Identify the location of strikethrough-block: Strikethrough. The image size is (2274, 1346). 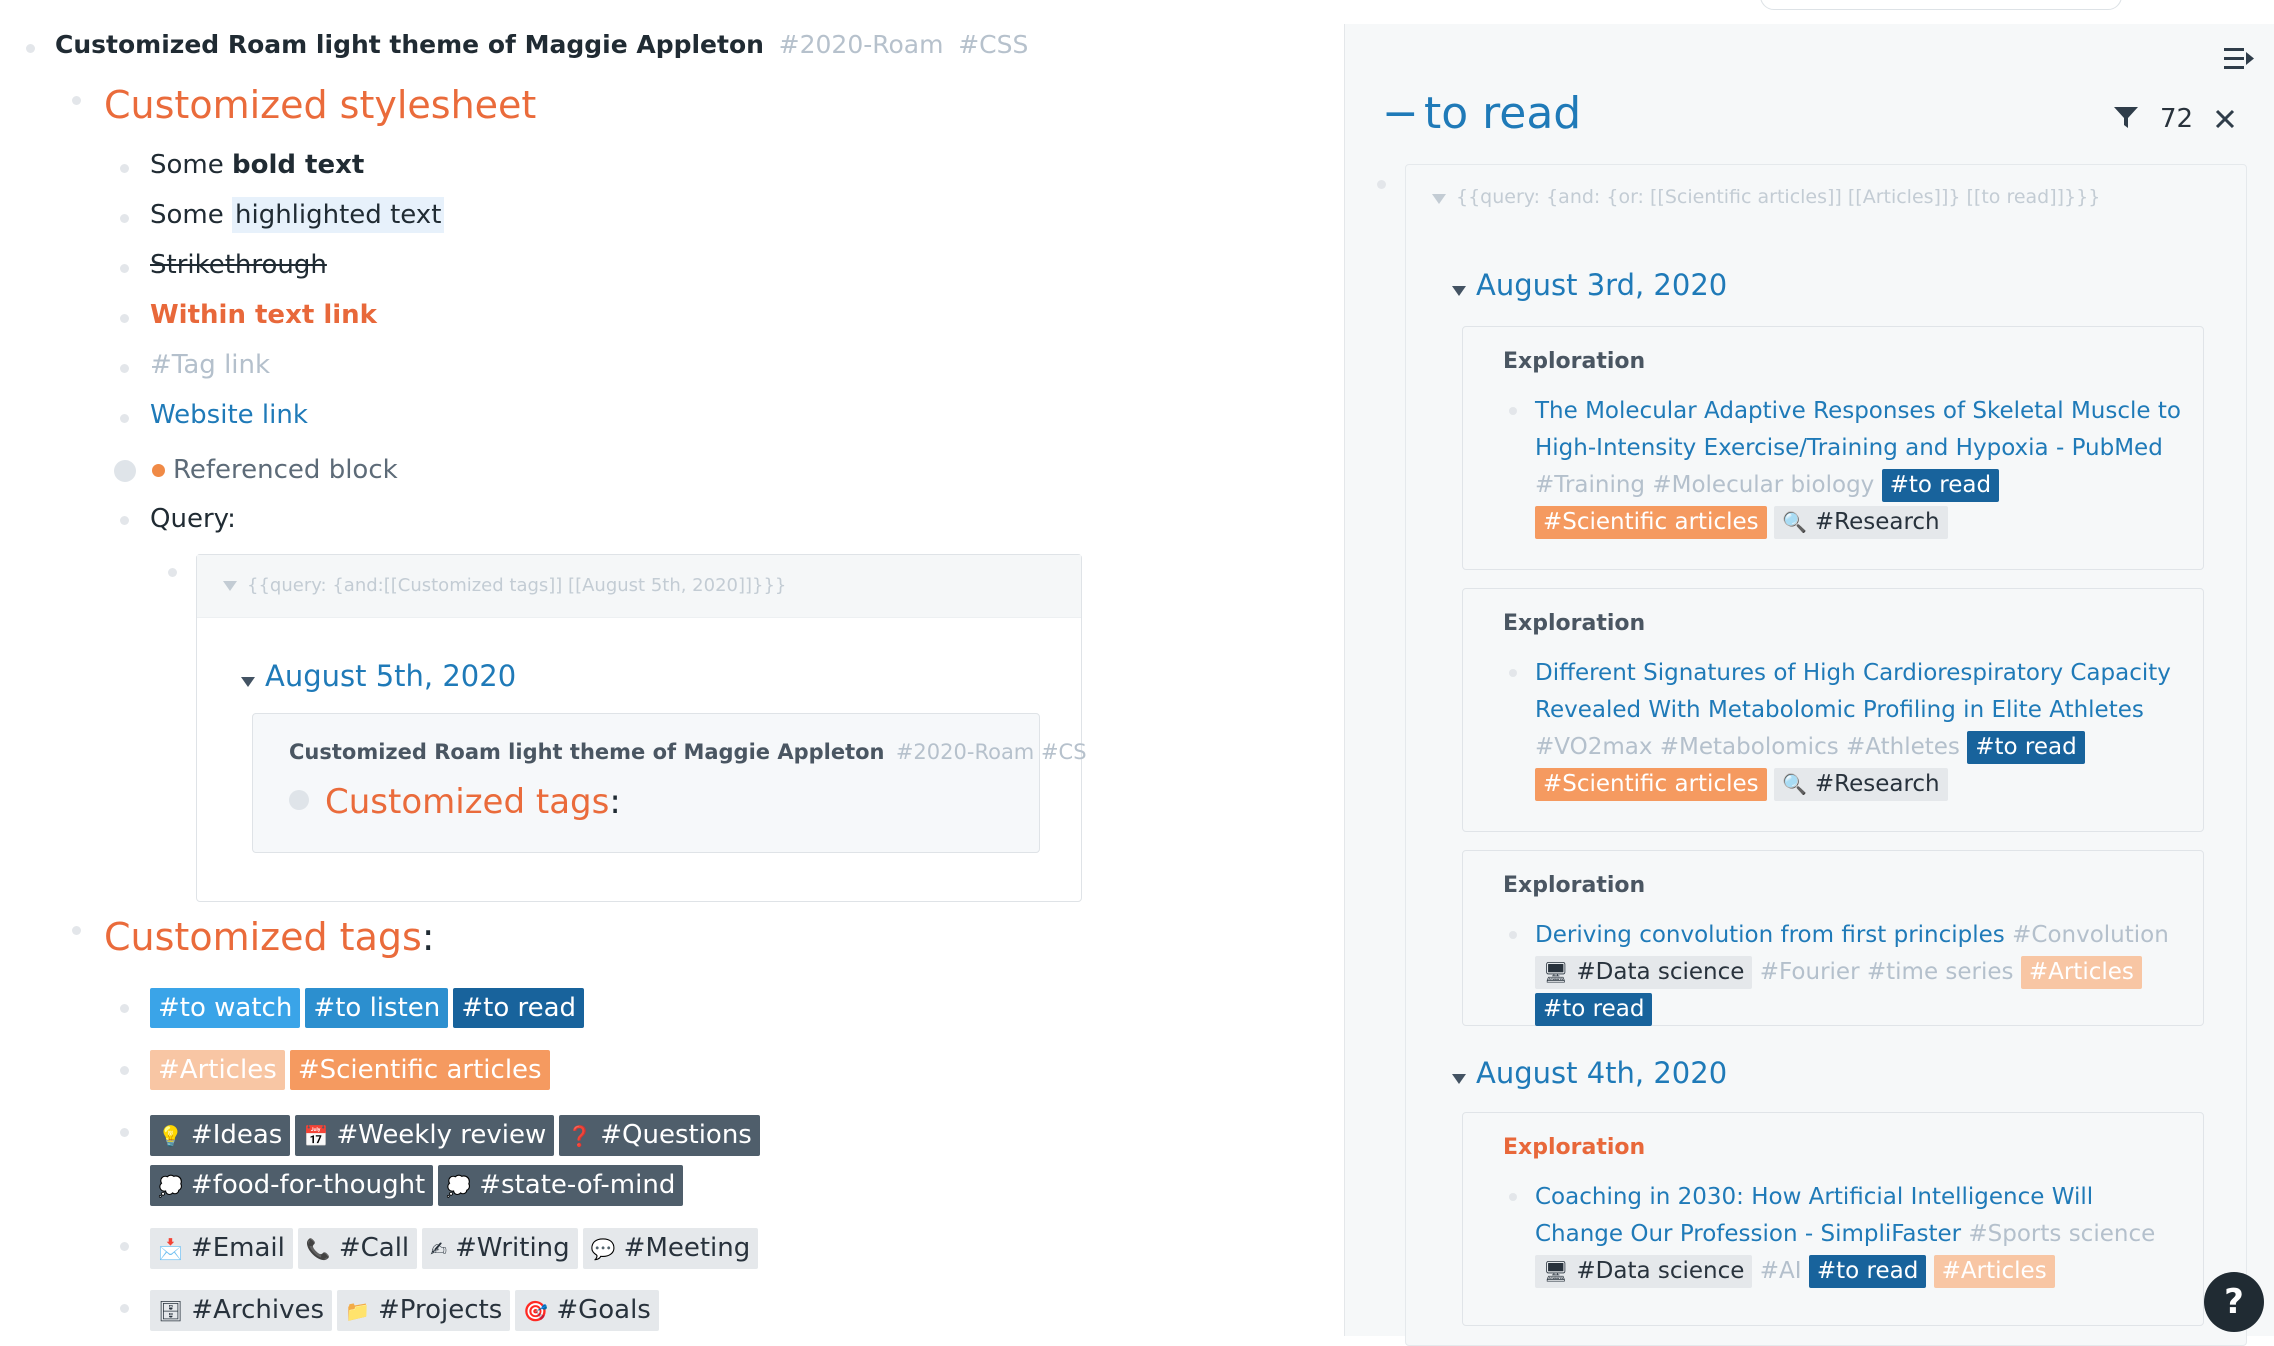
(238, 265).